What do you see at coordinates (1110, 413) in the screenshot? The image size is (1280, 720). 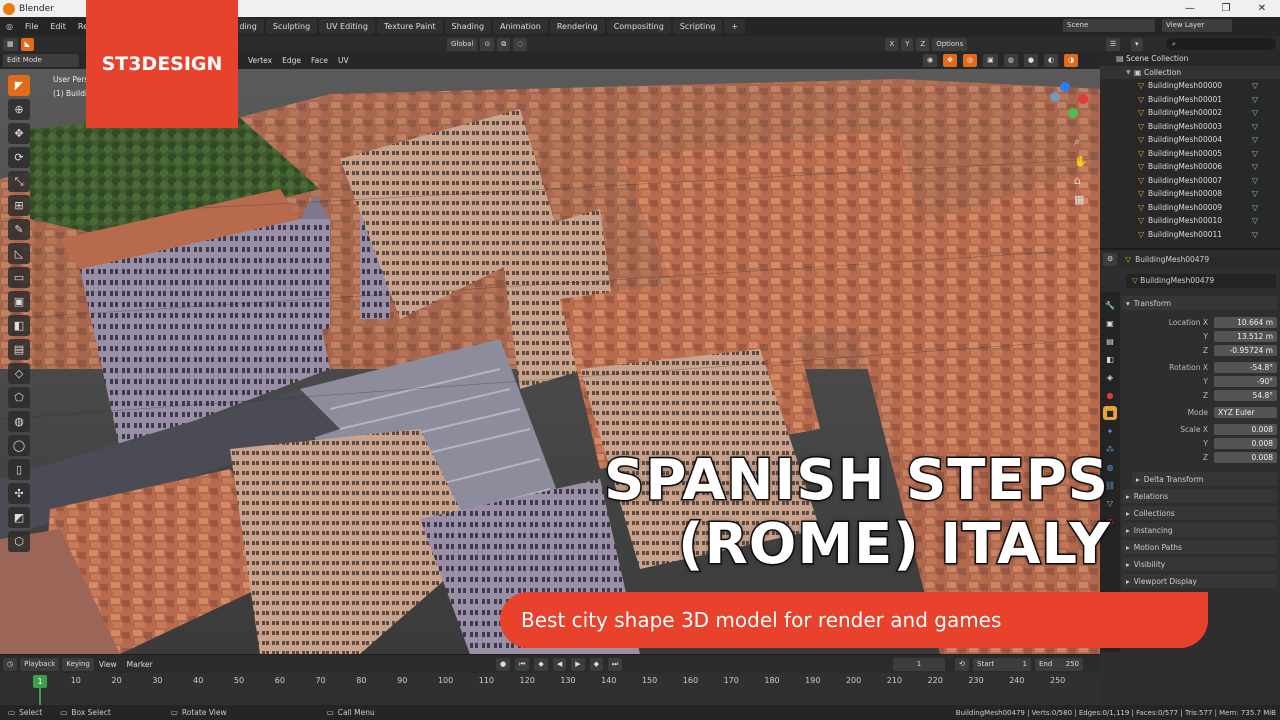 I see `object-props-icon: ■` at bounding box center [1110, 413].